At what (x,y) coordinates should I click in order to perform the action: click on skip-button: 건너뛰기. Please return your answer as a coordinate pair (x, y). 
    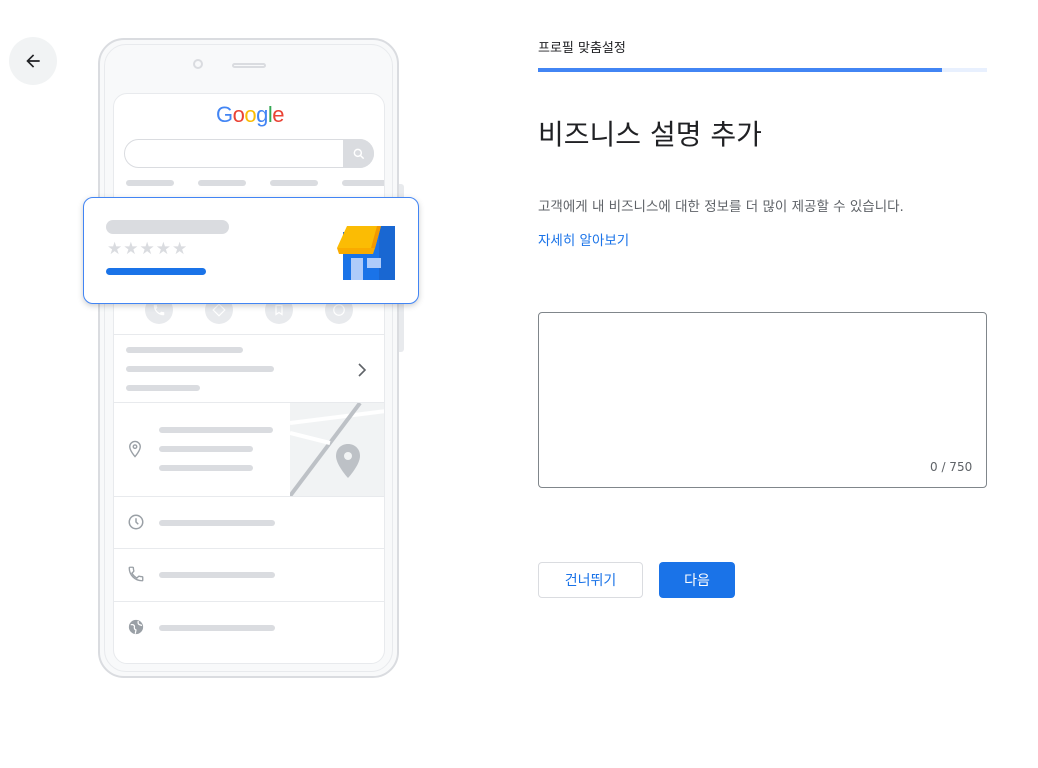
    Looking at the image, I should click on (590, 580).